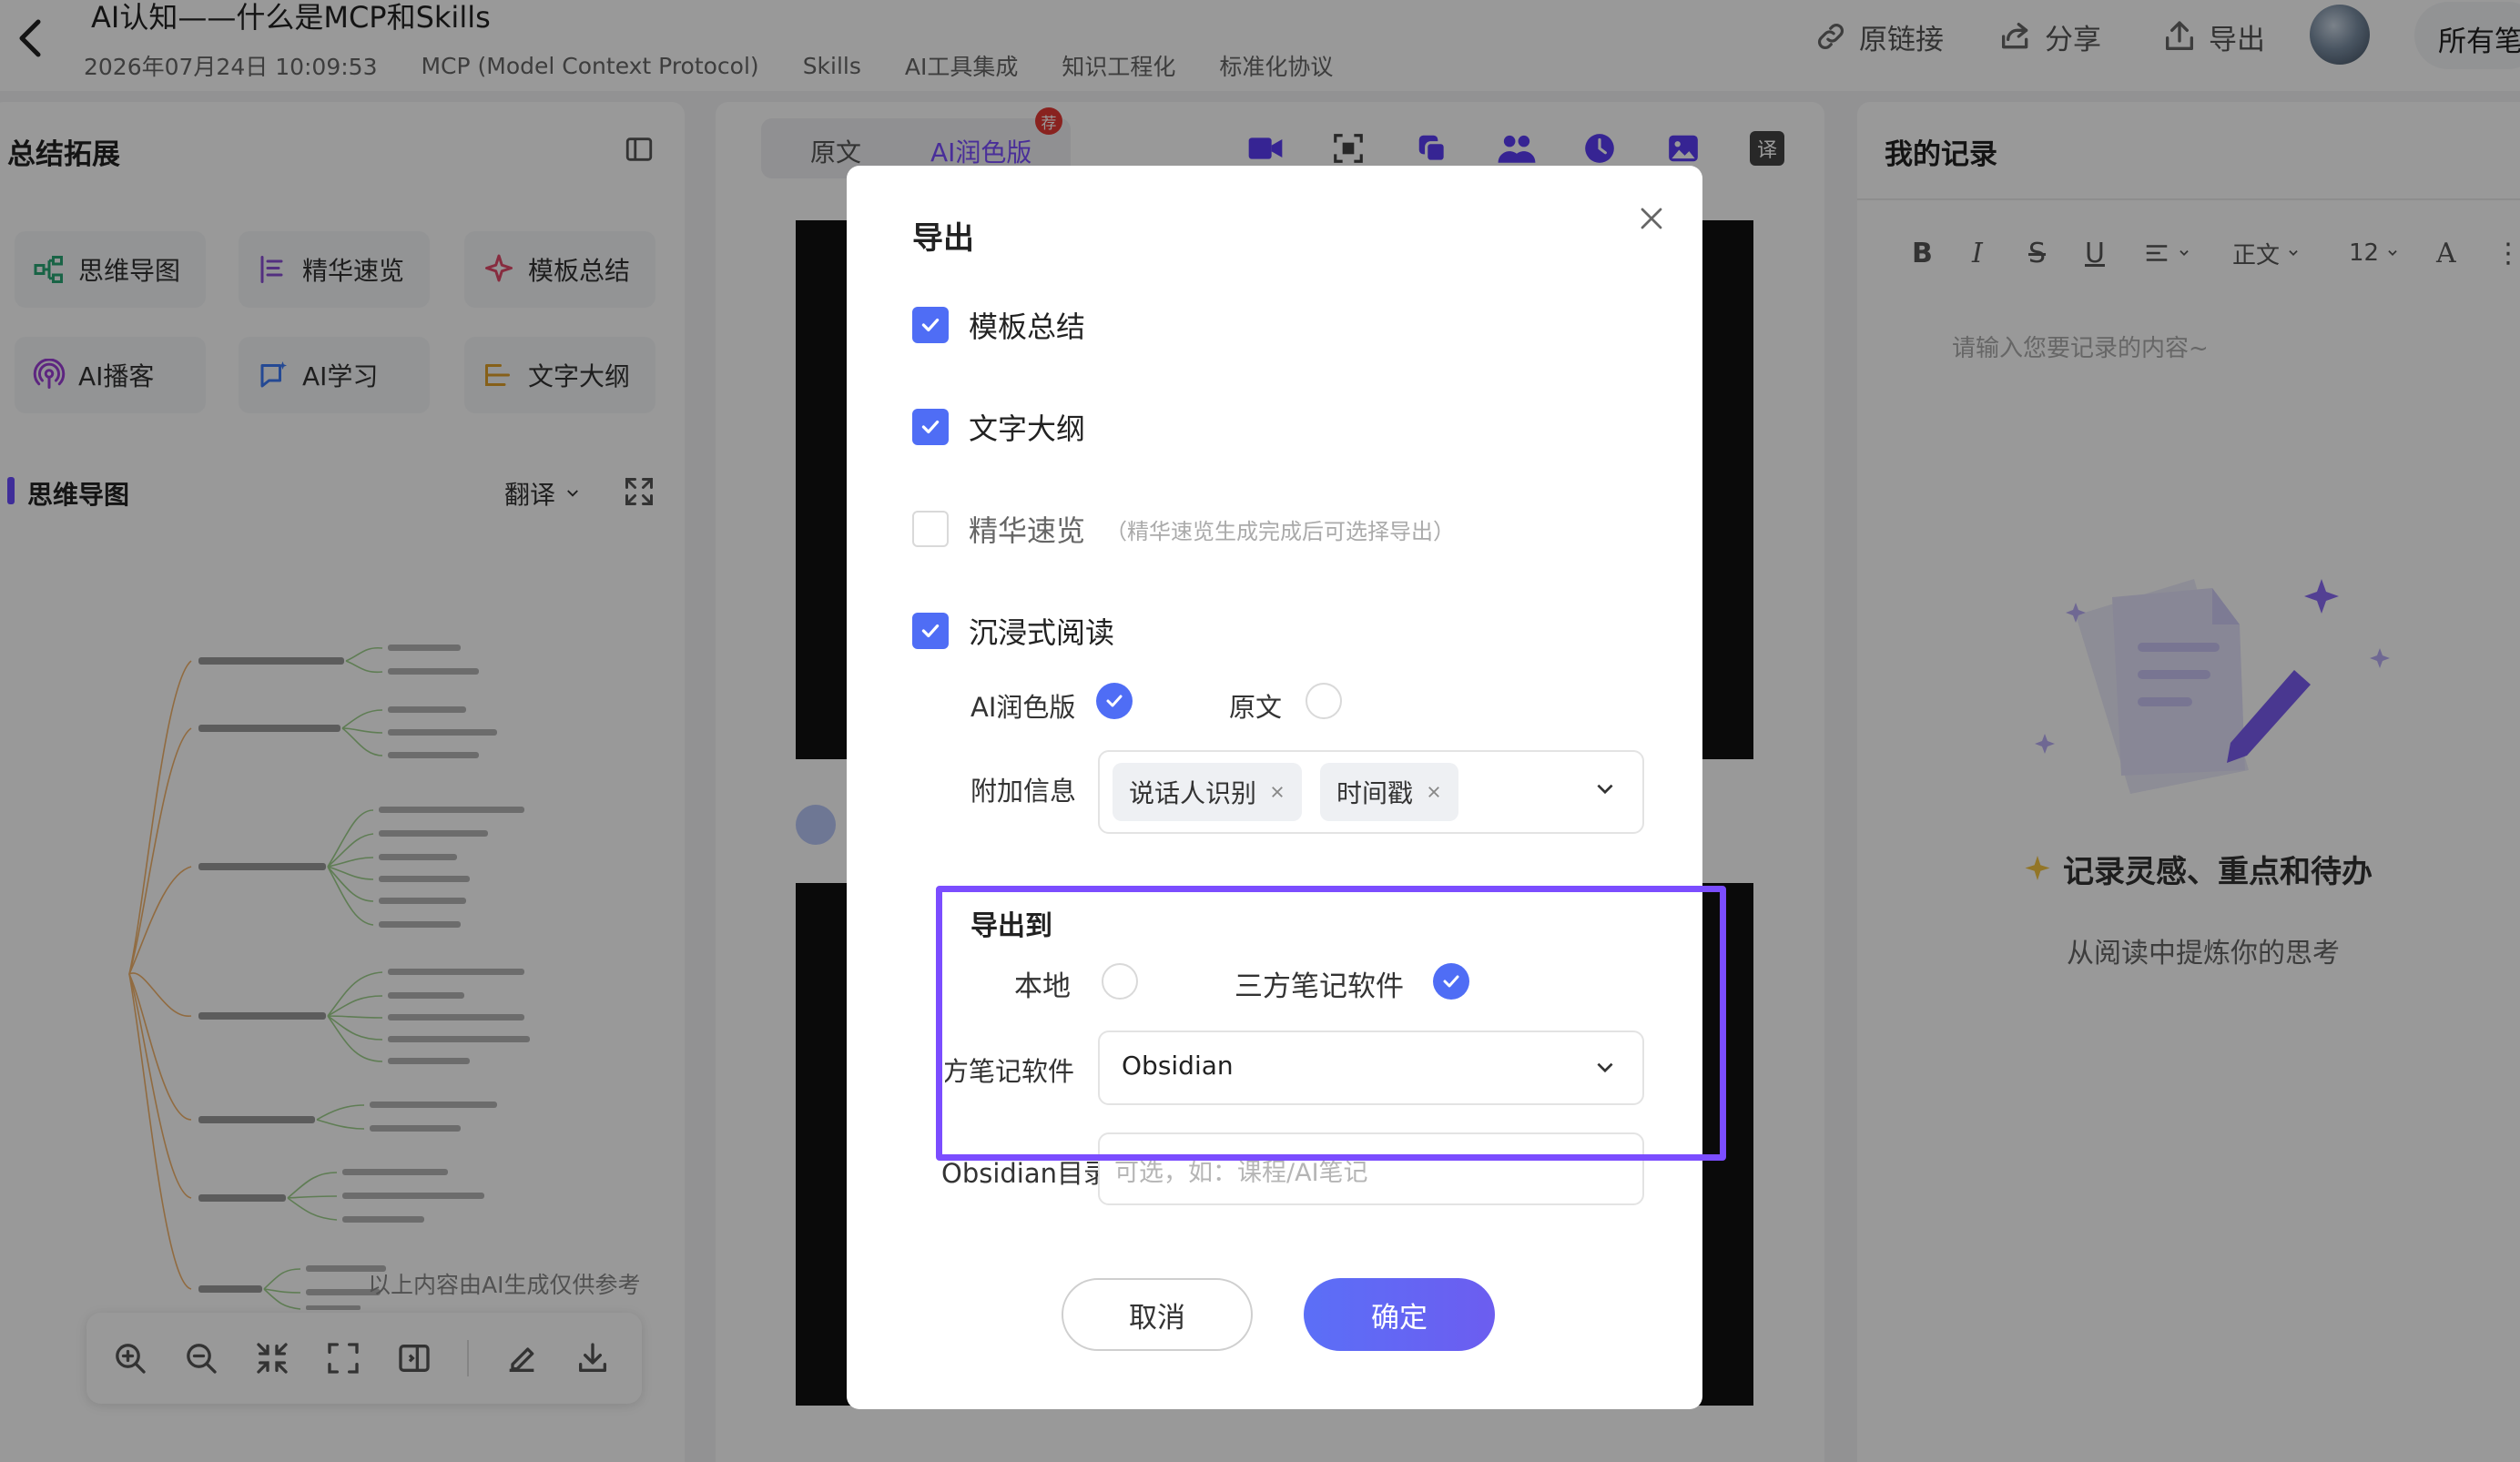  What do you see at coordinates (1157, 1315) in the screenshot?
I see `cancel-button: 取消` at bounding box center [1157, 1315].